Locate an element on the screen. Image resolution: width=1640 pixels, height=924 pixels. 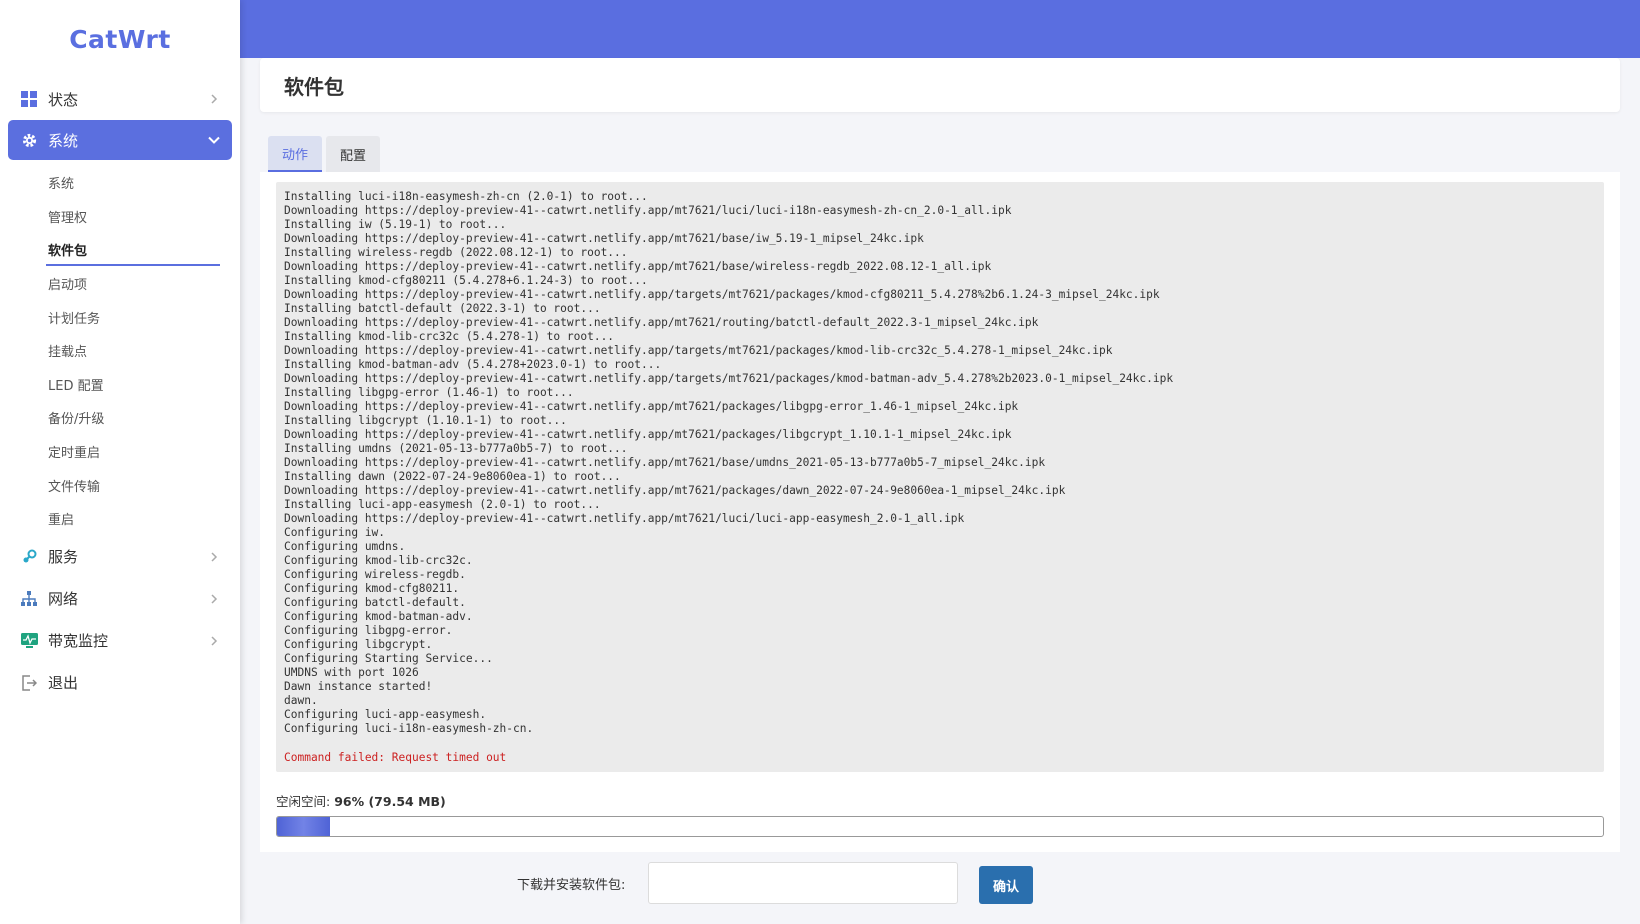
topbar is located at coordinates (940, 29).